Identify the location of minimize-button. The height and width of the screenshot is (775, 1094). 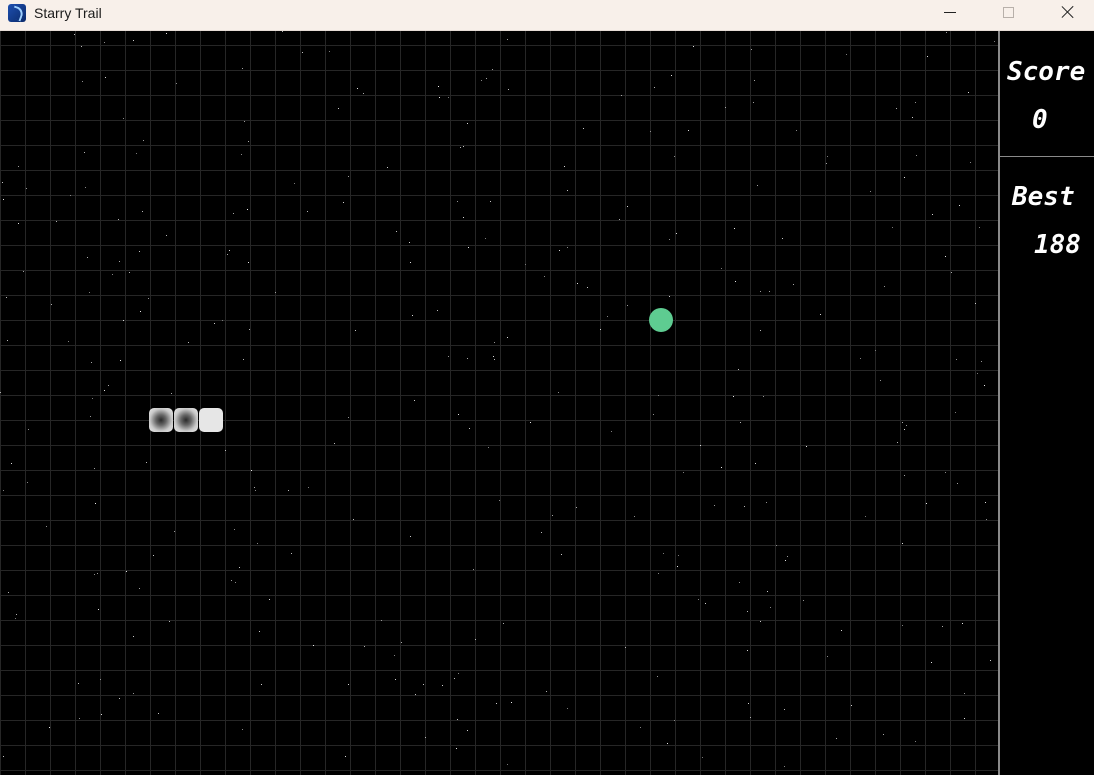
(951, 15).